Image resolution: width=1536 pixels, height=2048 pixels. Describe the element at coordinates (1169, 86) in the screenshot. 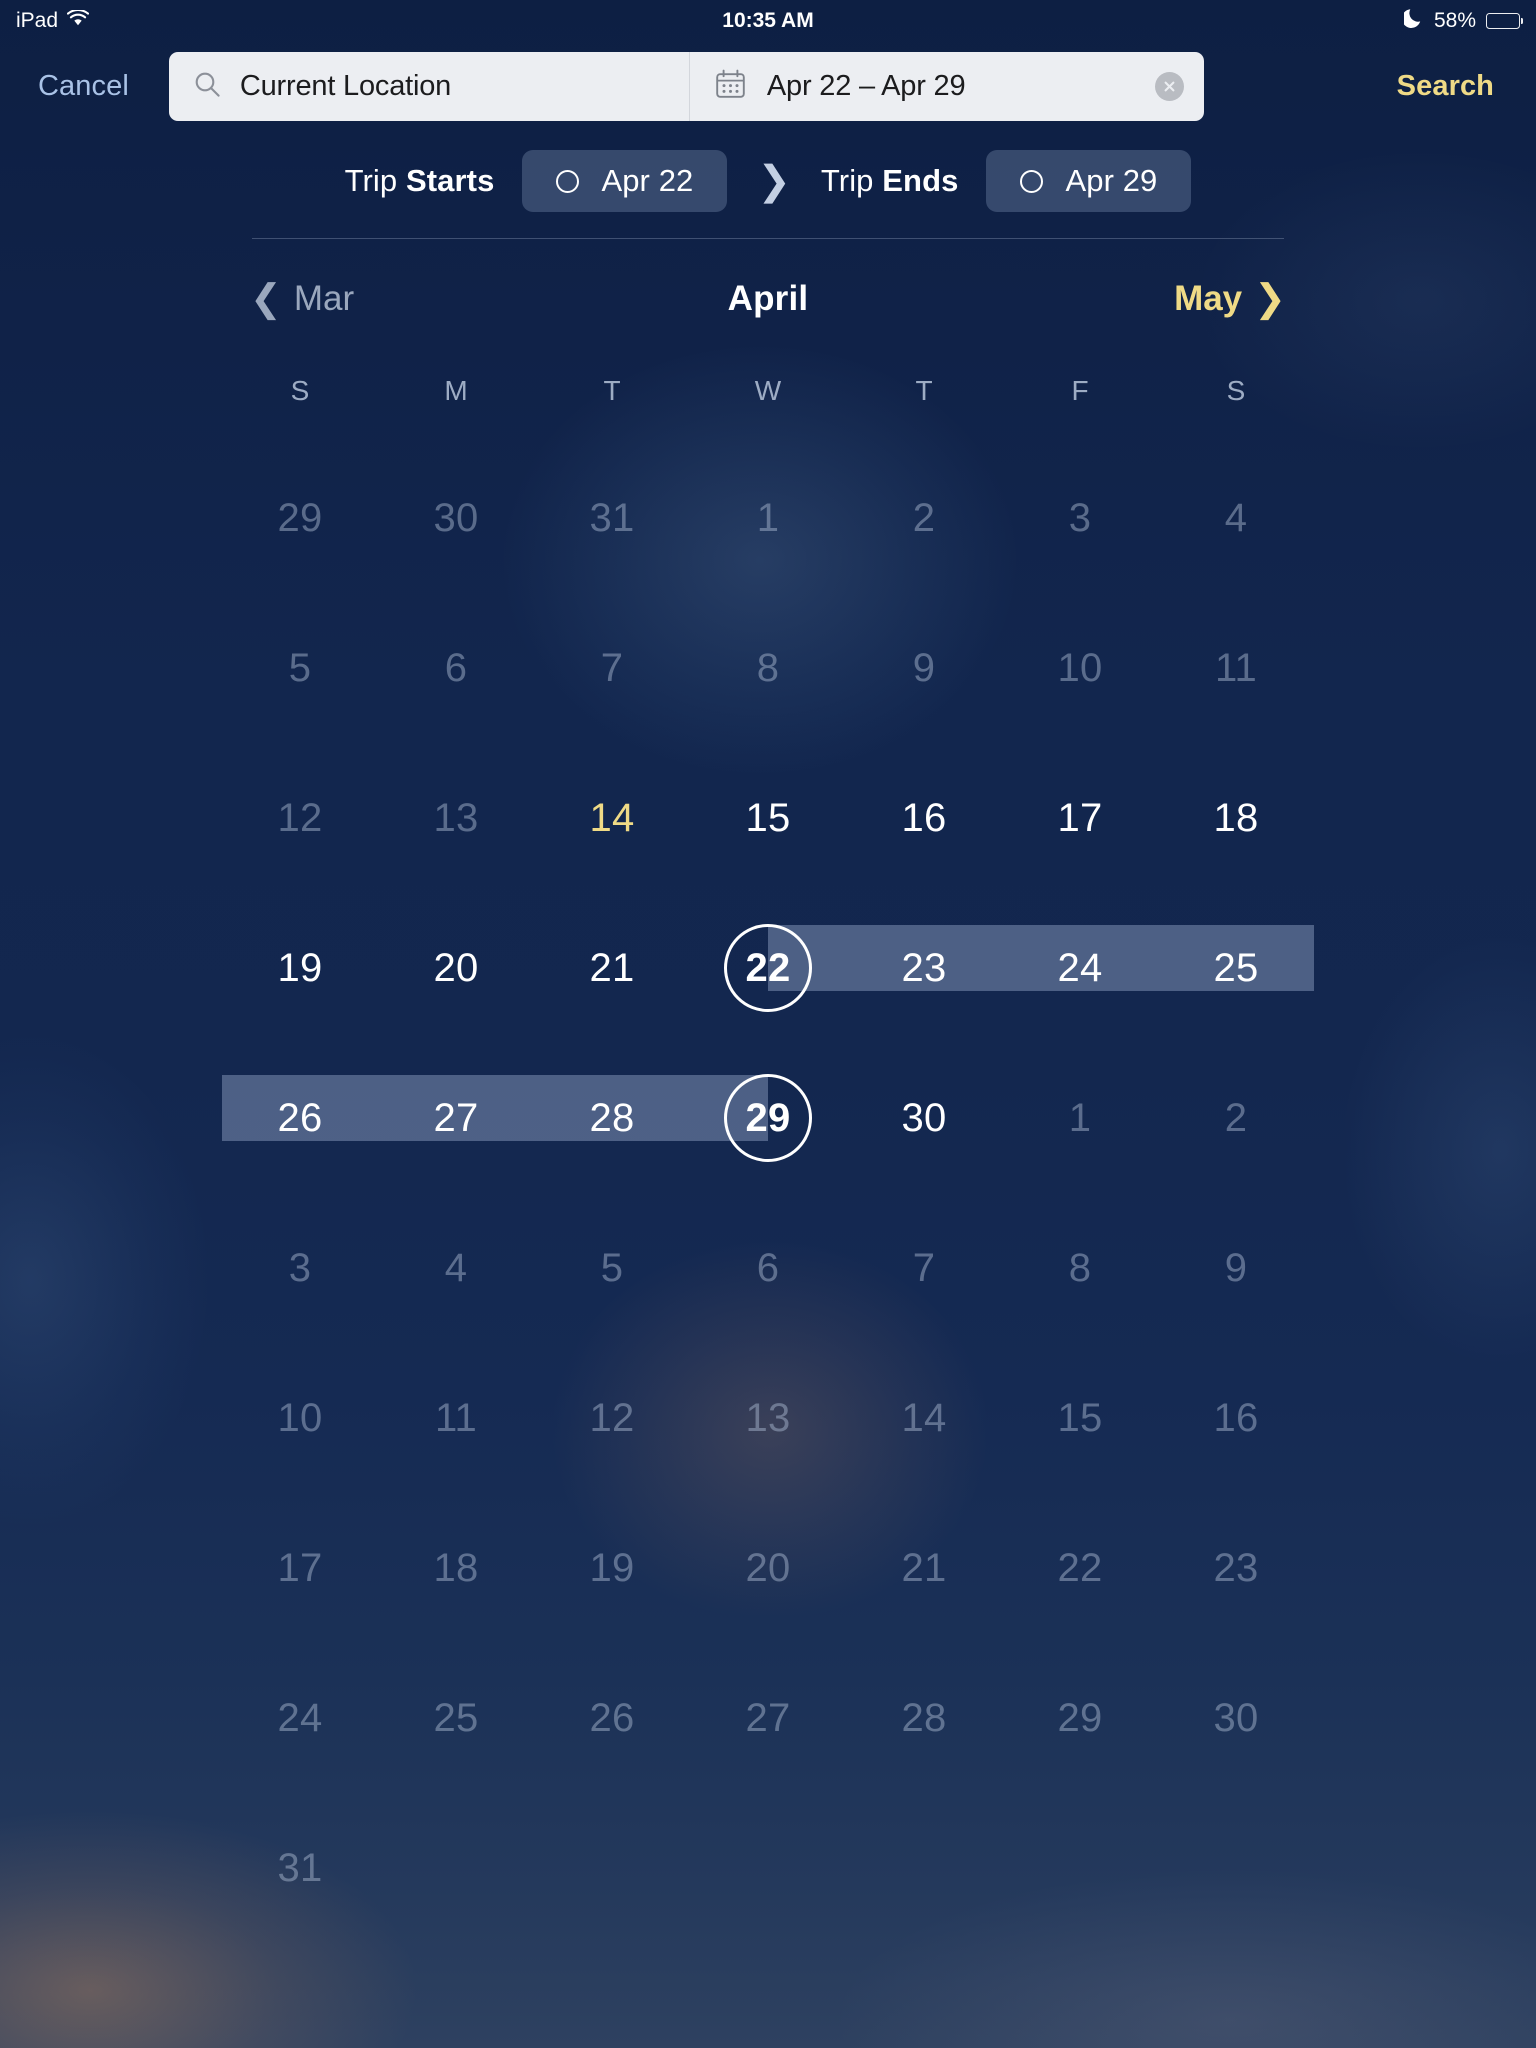

I see `clear-icon` at that location.